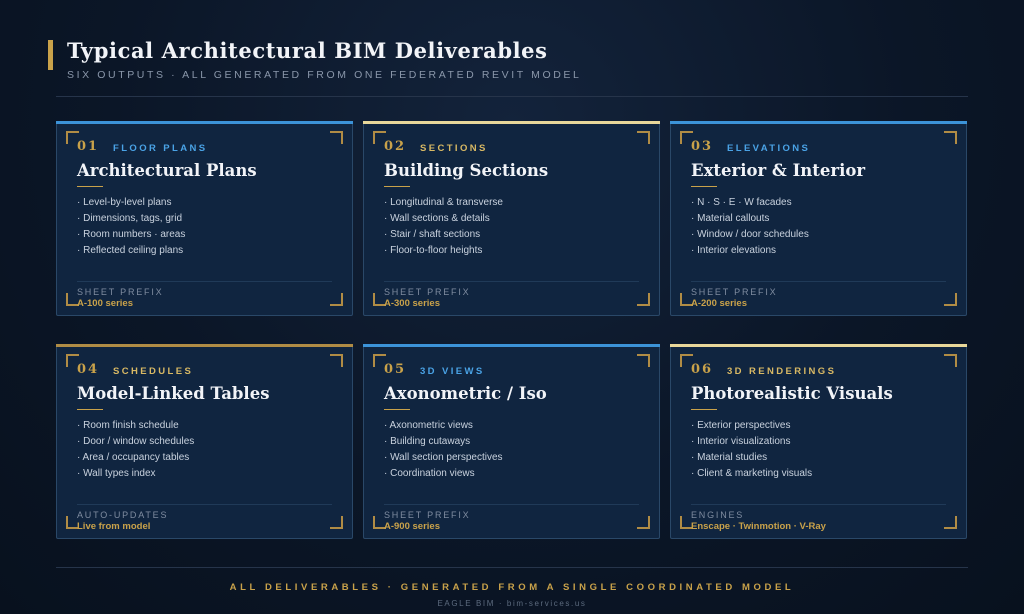  I want to click on card-category: ELEVATIONS, so click(769, 148).